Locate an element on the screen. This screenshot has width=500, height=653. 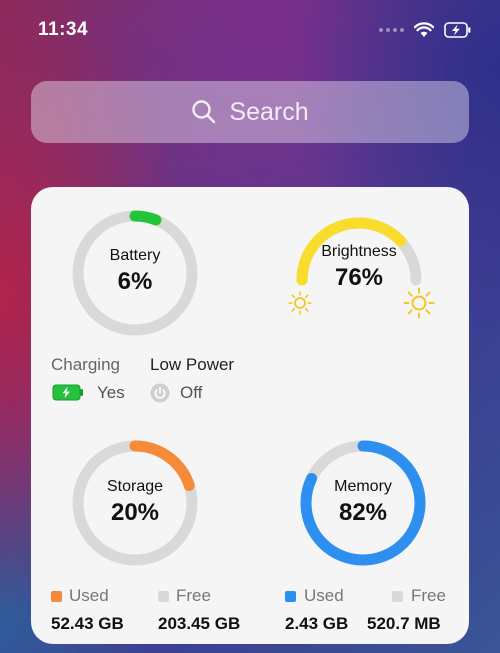
storage-free-label: Free is located at coordinates (193, 595).